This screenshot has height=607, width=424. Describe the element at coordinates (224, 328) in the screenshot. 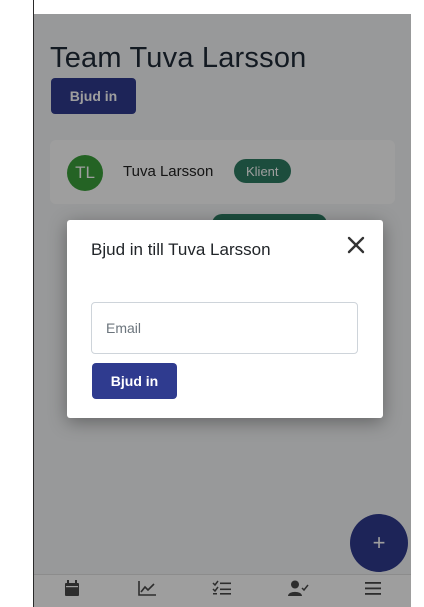

I see `email-field` at that location.